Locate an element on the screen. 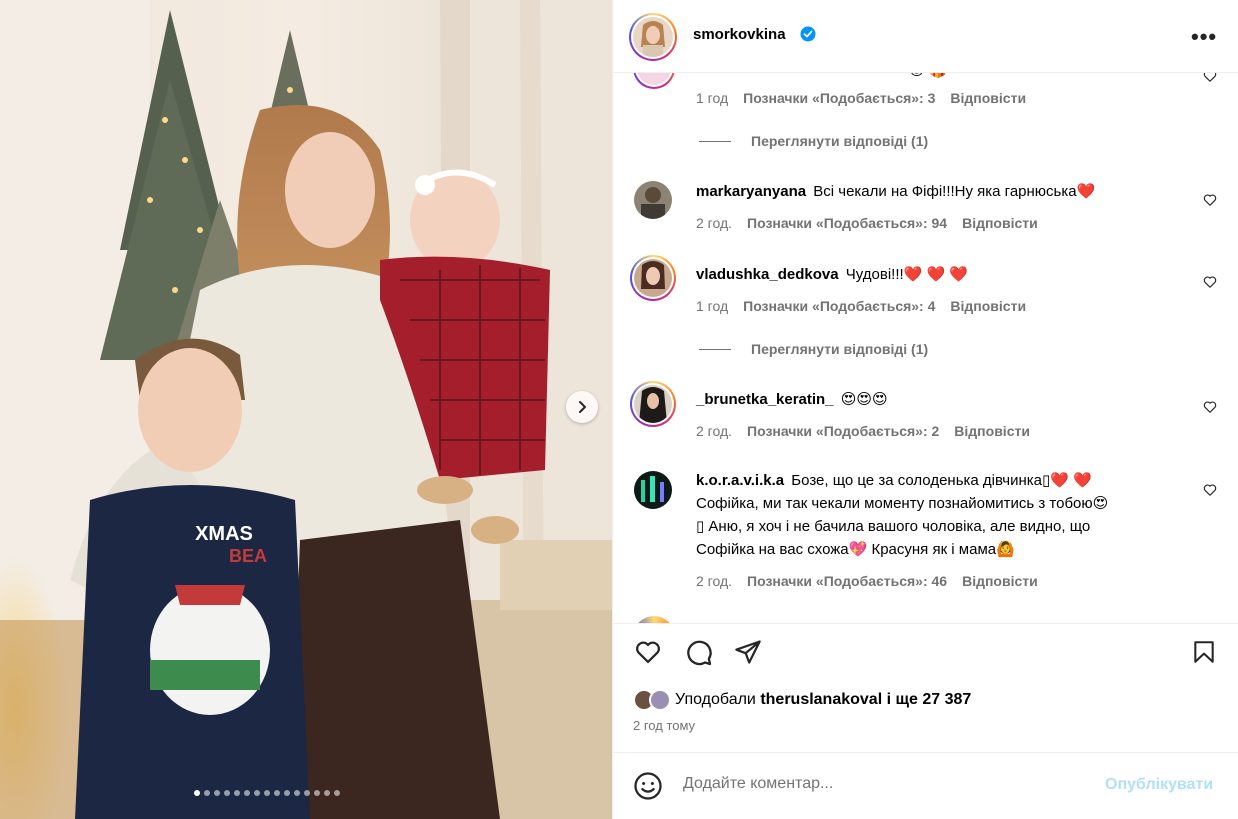  svg-text: XMAS is located at coordinates (224, 534).